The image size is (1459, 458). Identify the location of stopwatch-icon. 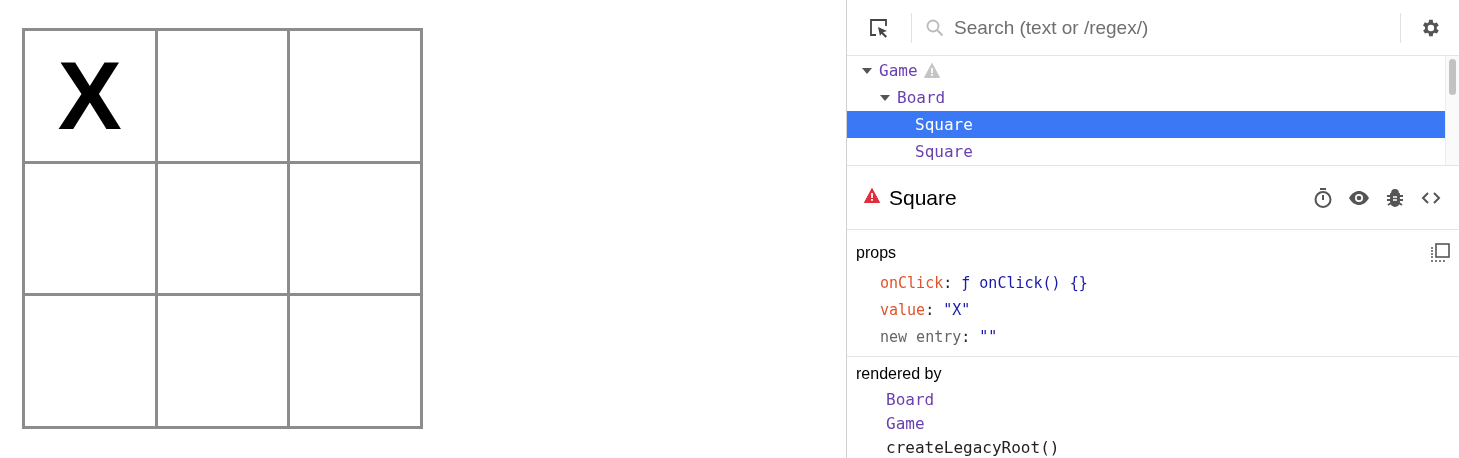
(1323, 197).